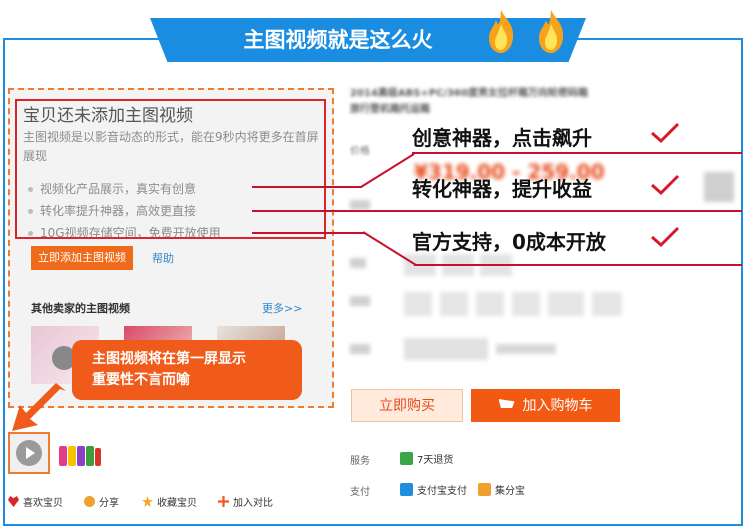 This screenshot has height=529, width=748. What do you see at coordinates (169, 501) in the screenshot?
I see `collect-item-link: 收藏宝贝` at bounding box center [169, 501].